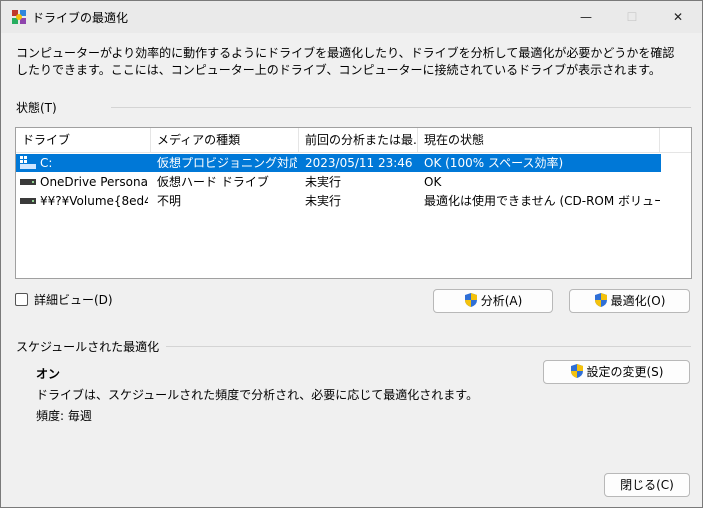 The height and width of the screenshot is (508, 703). I want to click on optimize-button-label: 最適化(O), so click(638, 301).